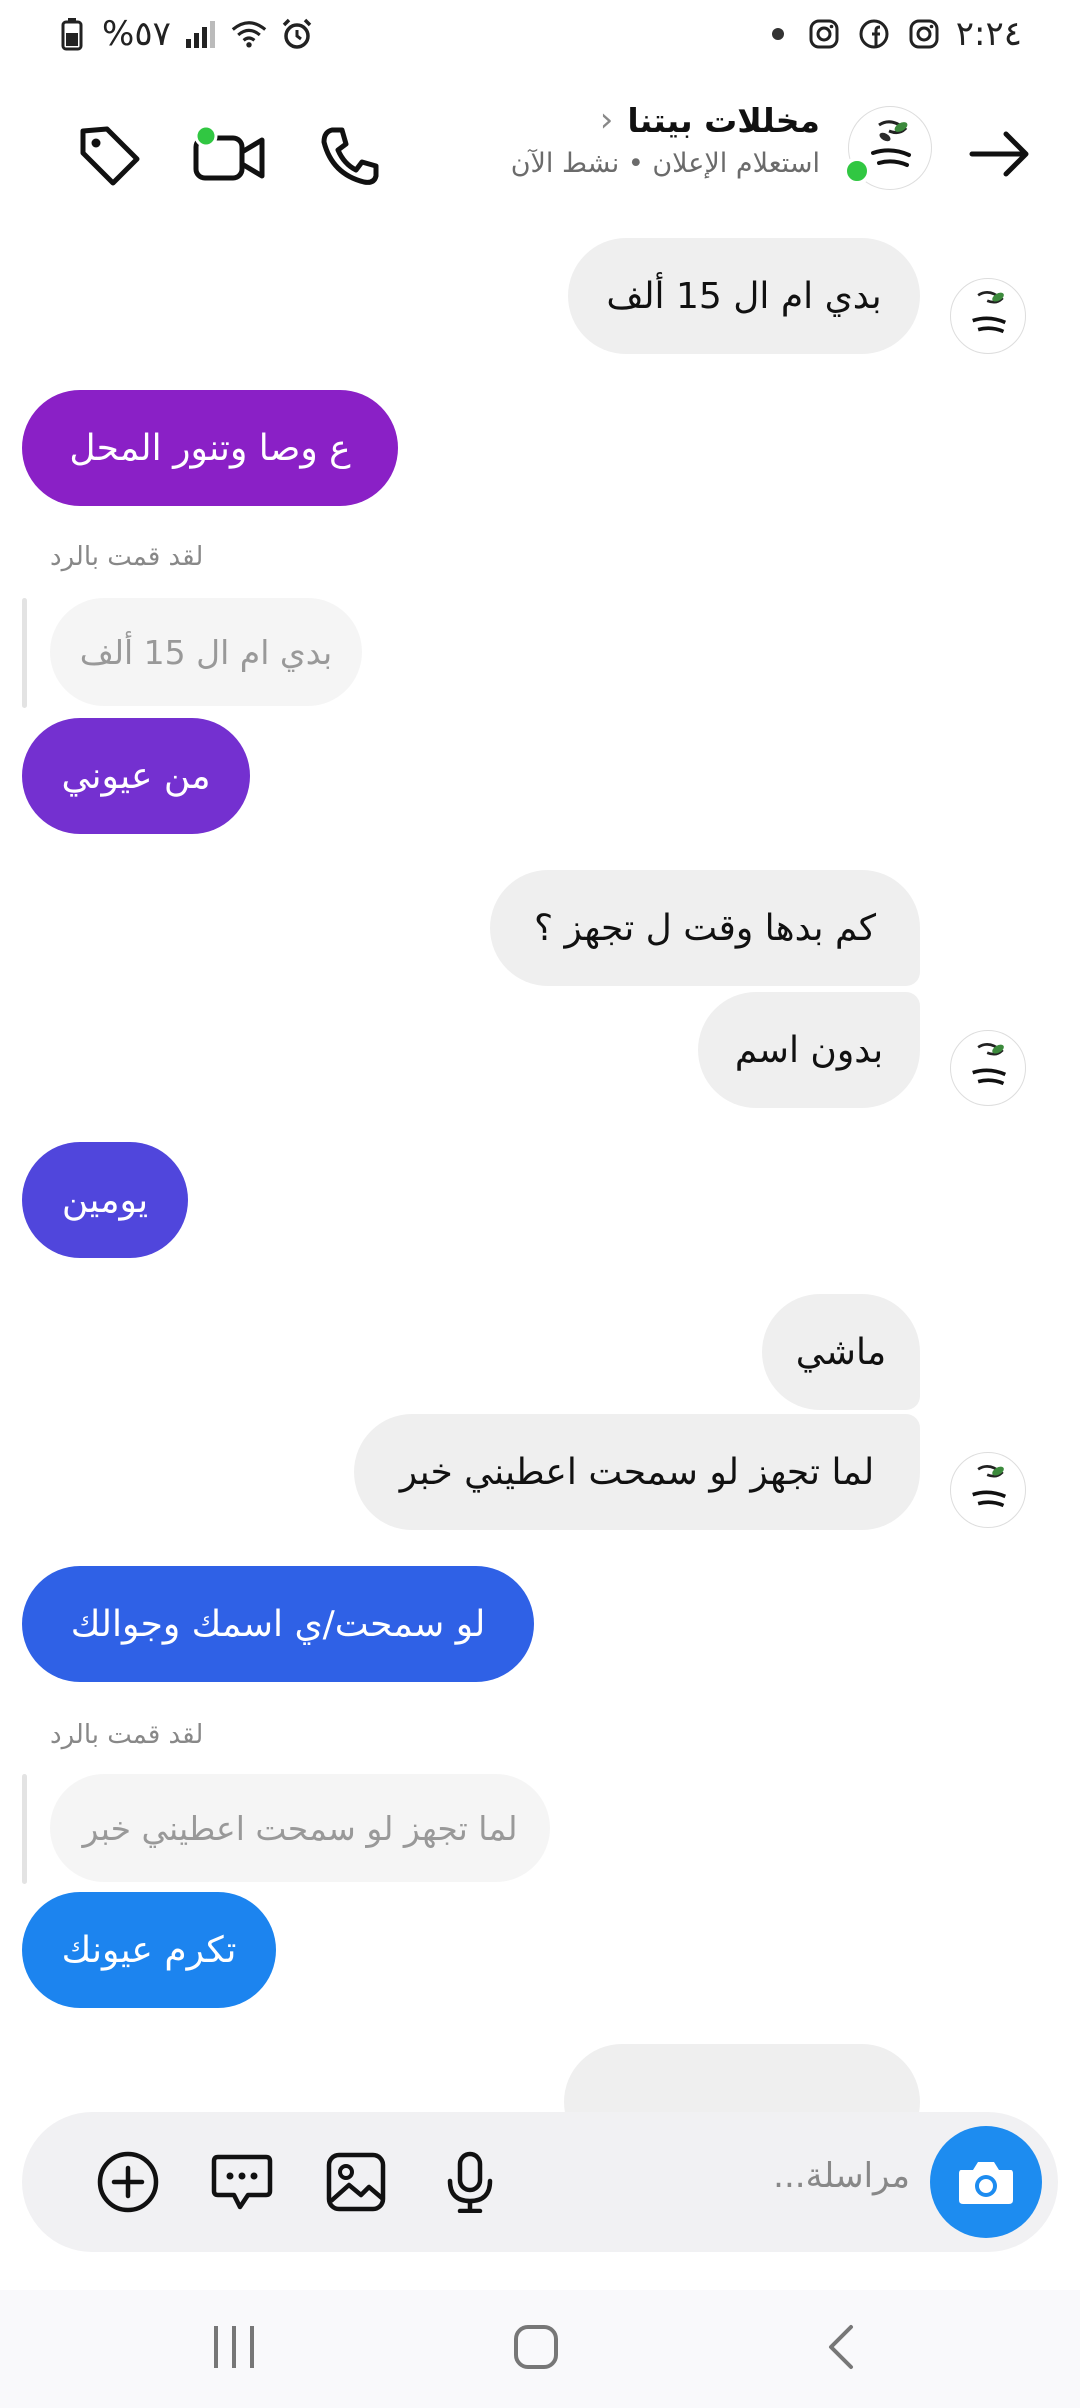  I want to click on sticker-button, so click(242, 2182).